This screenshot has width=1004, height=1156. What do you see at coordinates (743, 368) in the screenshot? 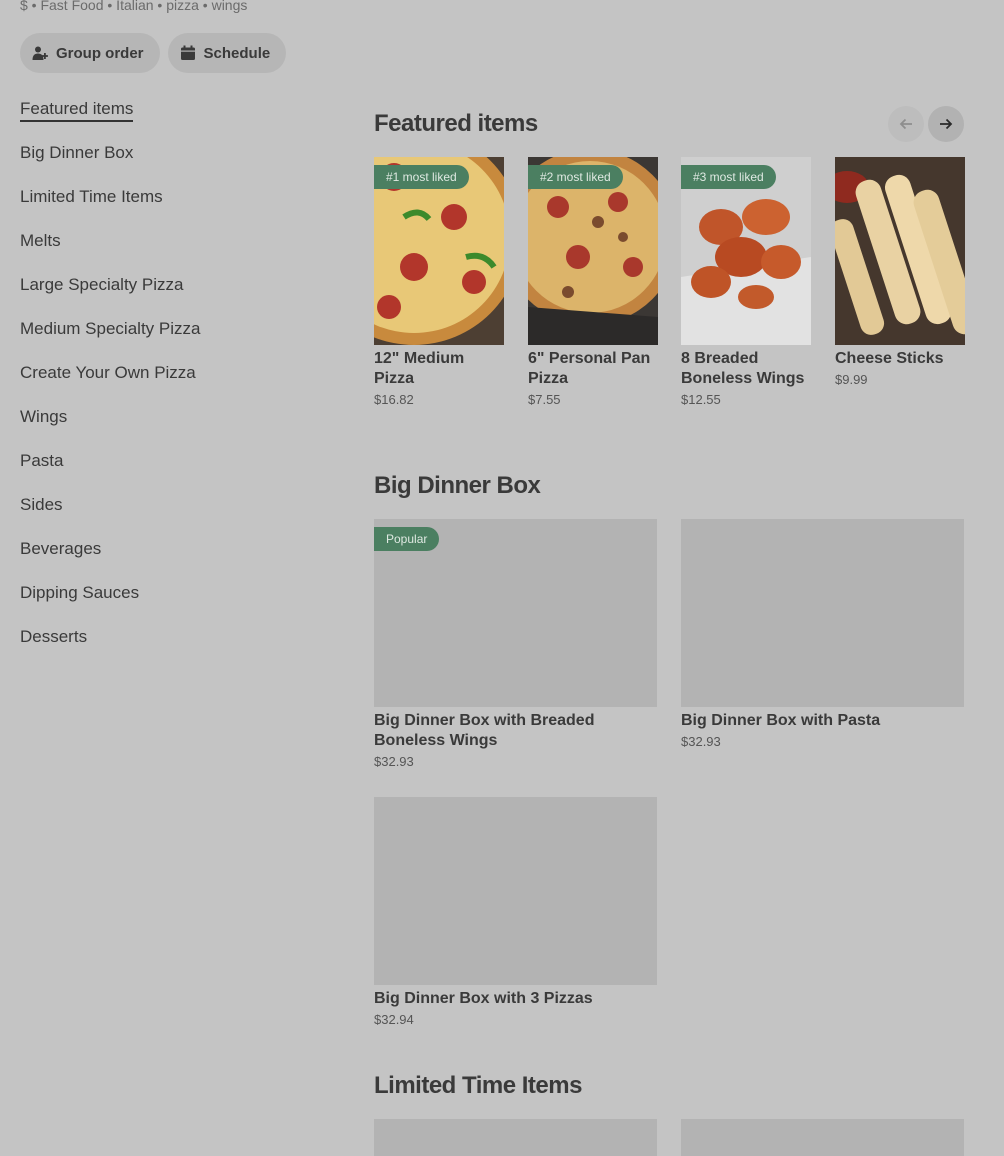
I see `item-name: 8 Breaded Boneless Wings` at bounding box center [743, 368].